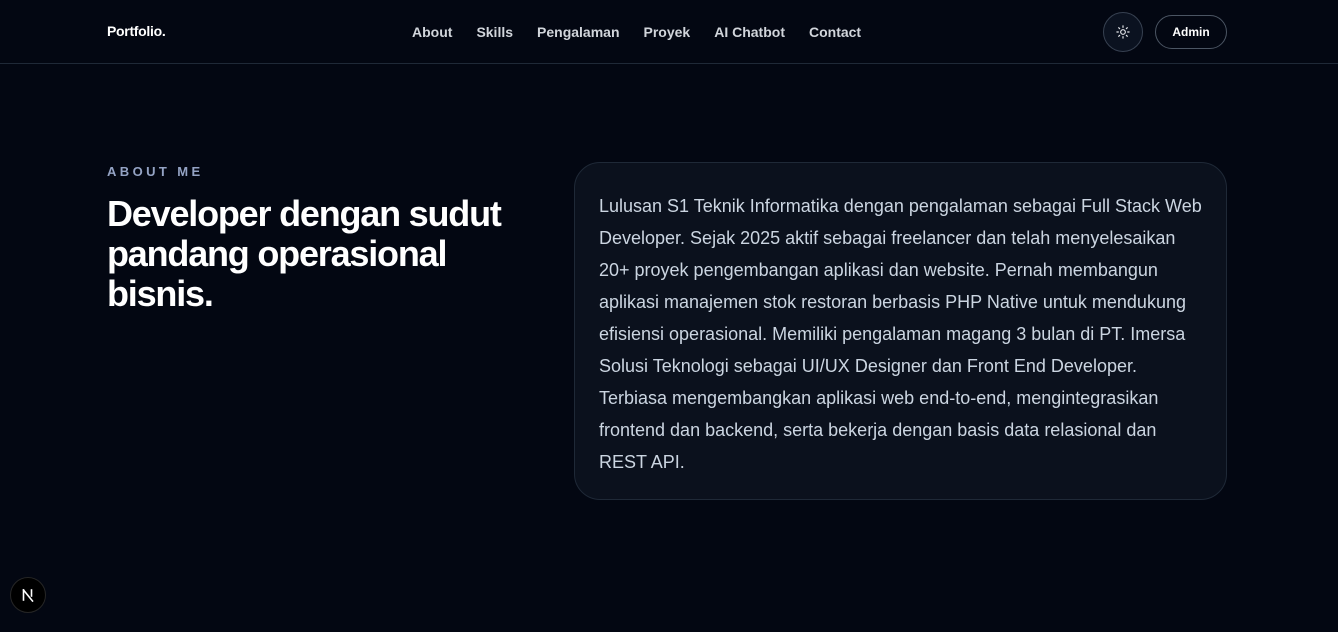 Image resolution: width=1338 pixels, height=632 pixels. What do you see at coordinates (578, 32) in the screenshot?
I see `nav-link-pengalaman: Pengalaman` at bounding box center [578, 32].